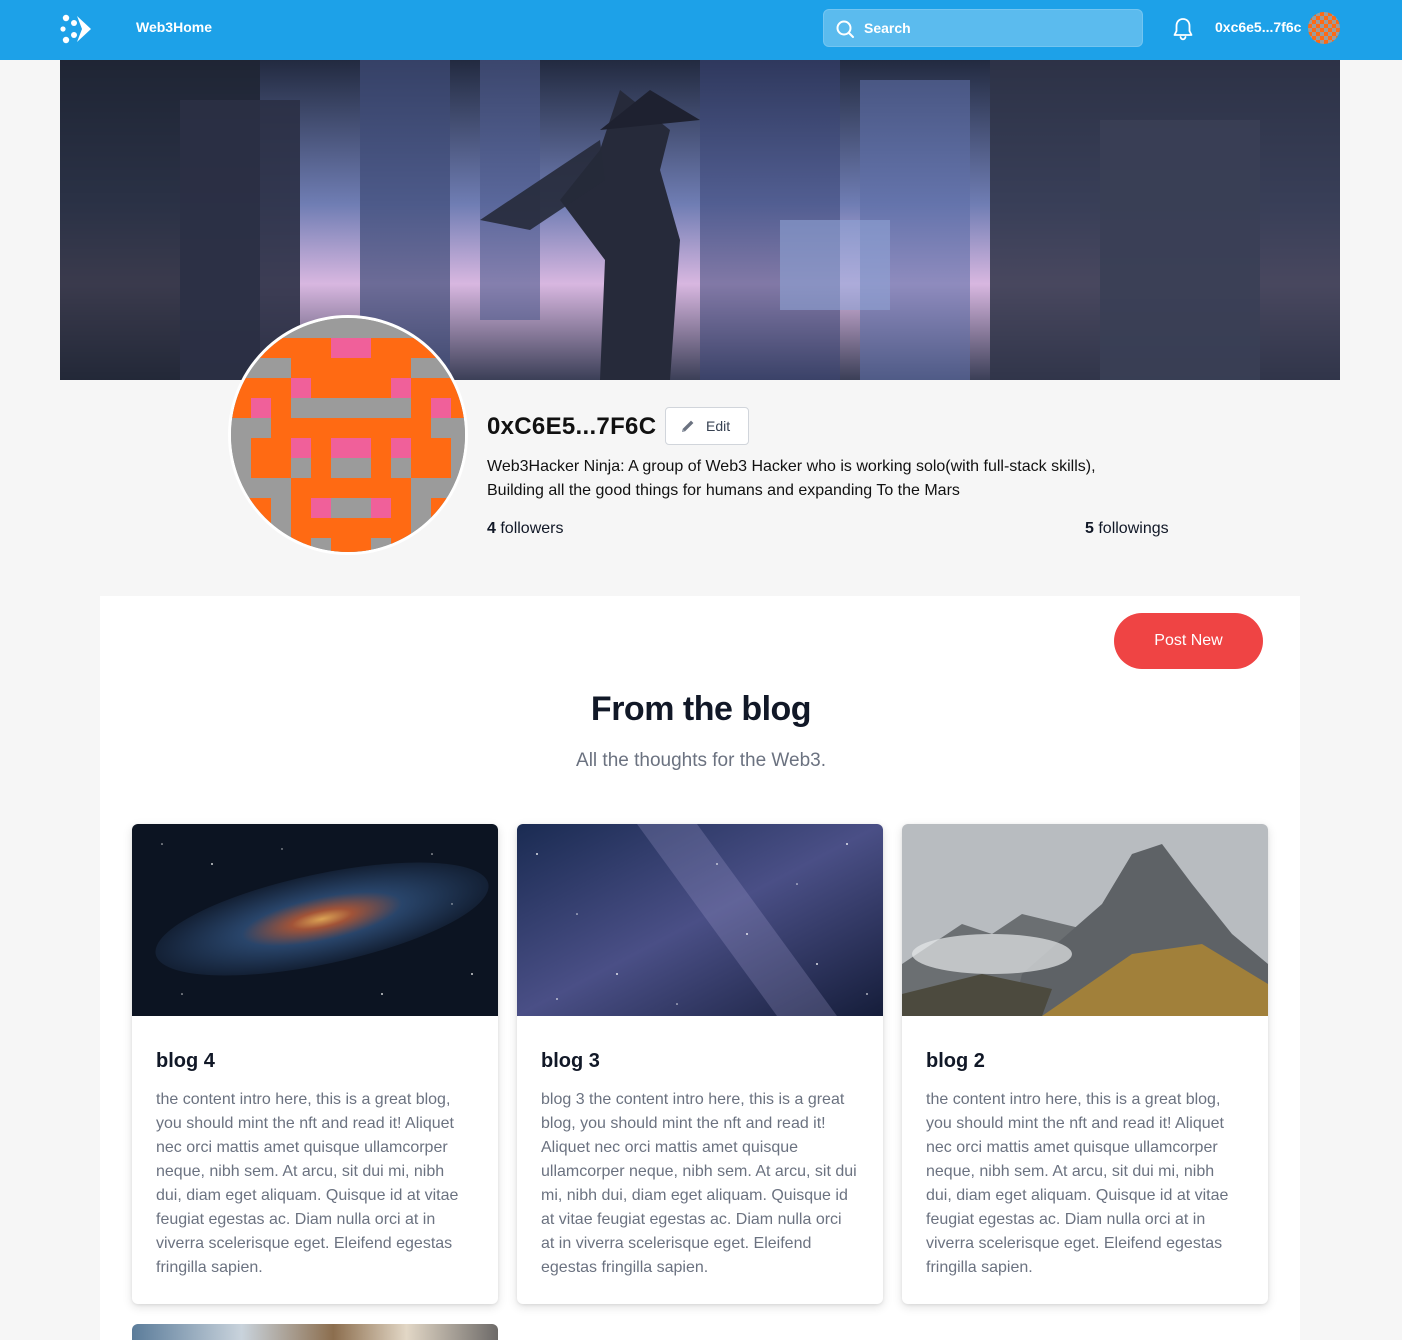 The width and height of the screenshot is (1402, 1340). Describe the element at coordinates (348, 435) in the screenshot. I see `profile-avatar` at that location.